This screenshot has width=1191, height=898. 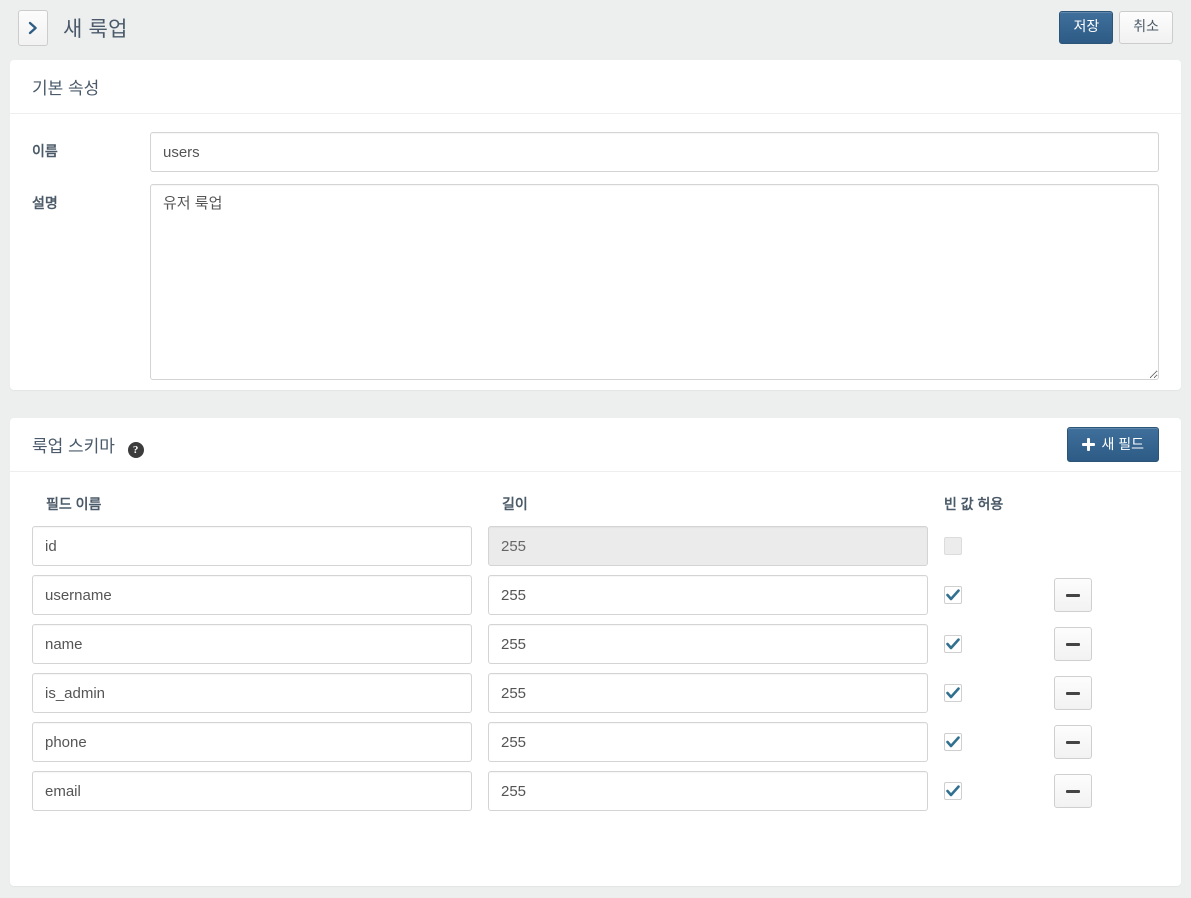 I want to click on page-title: 새 룩업, so click(x=95, y=29).